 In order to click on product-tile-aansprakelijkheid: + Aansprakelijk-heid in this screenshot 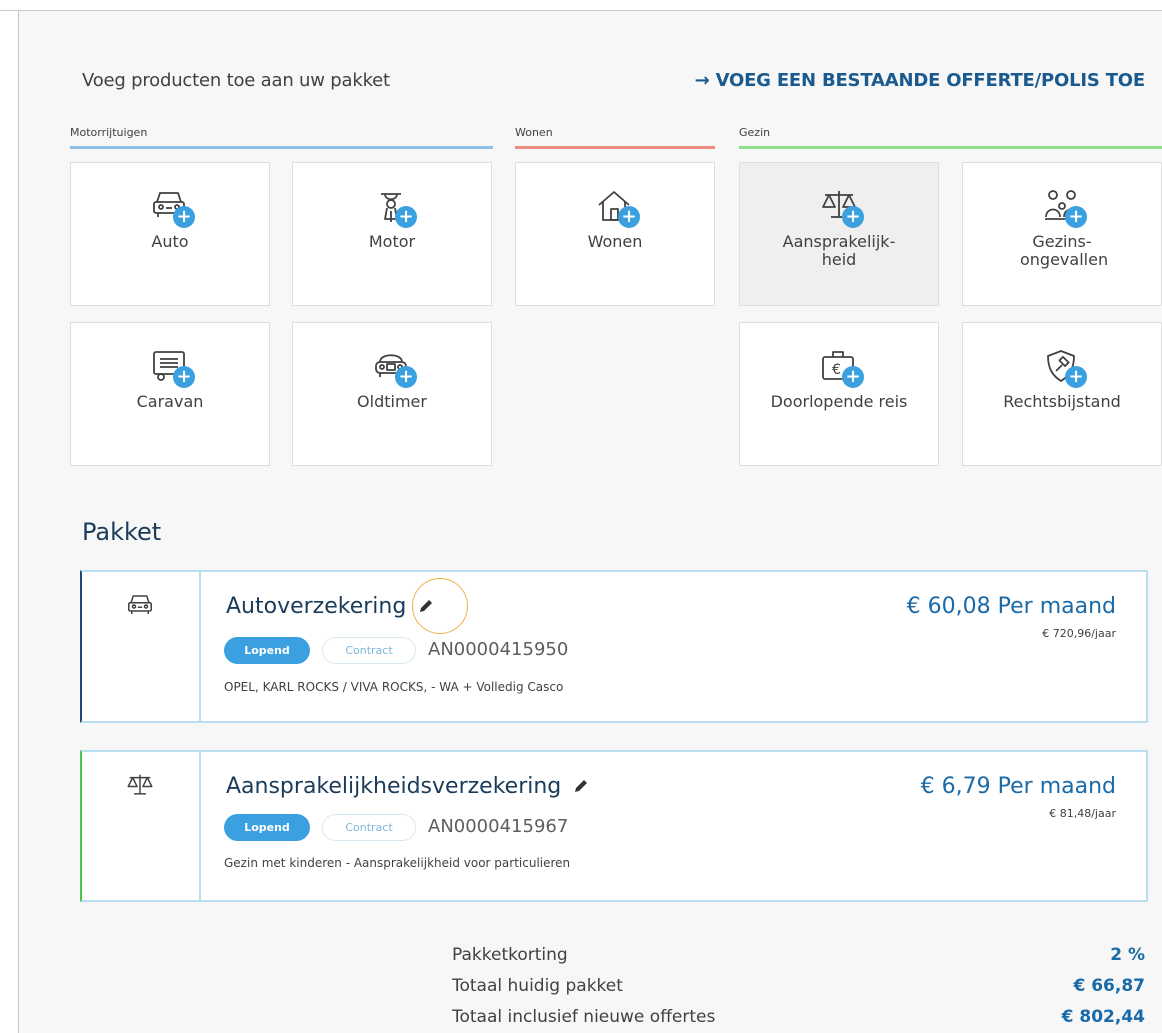, I will do `click(839, 234)`.